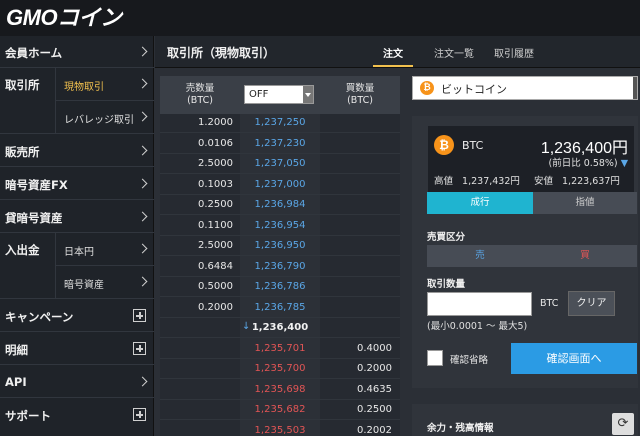  What do you see at coordinates (215, 204) in the screenshot?
I see `ask-quantity: 0.2500` at bounding box center [215, 204].